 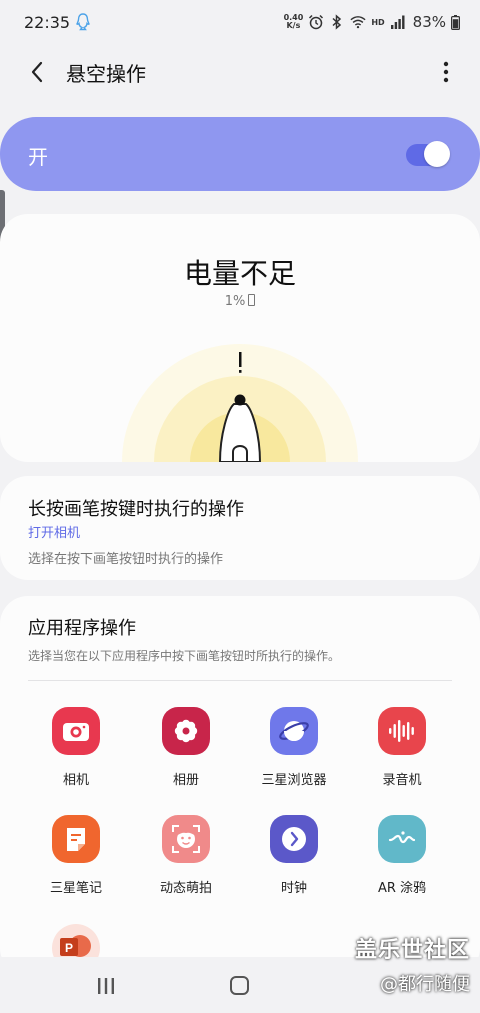 What do you see at coordinates (294, 839) in the screenshot?
I see `clock-icon` at bounding box center [294, 839].